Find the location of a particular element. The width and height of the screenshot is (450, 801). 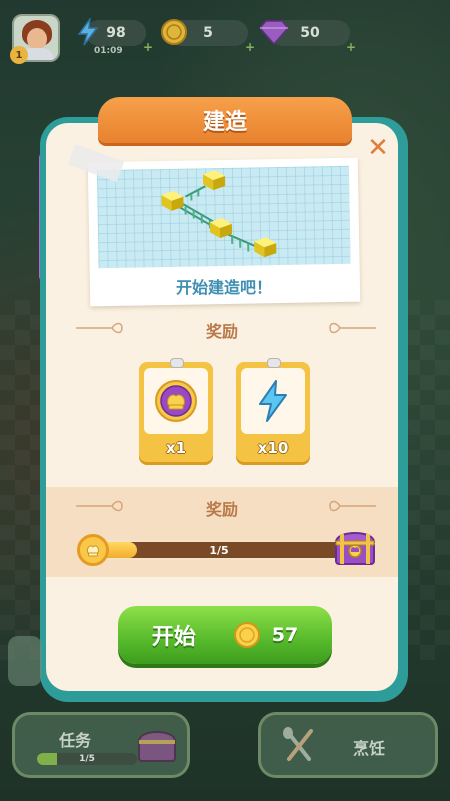

quest-button: 任务 1/5 is located at coordinates (101, 745).